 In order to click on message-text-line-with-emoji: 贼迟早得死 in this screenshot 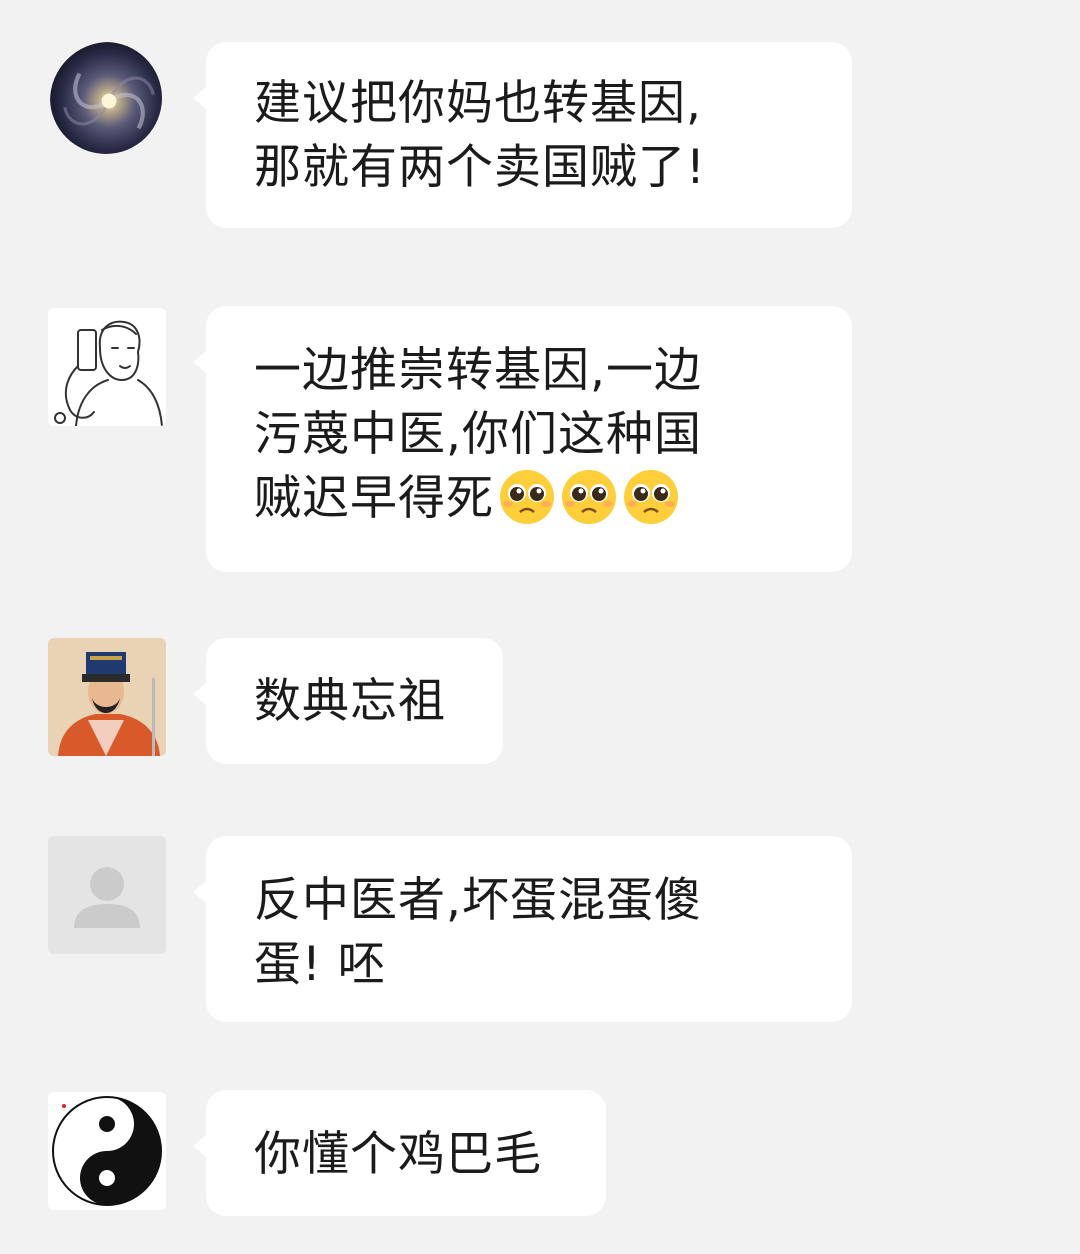, I will do `click(529, 499)`.